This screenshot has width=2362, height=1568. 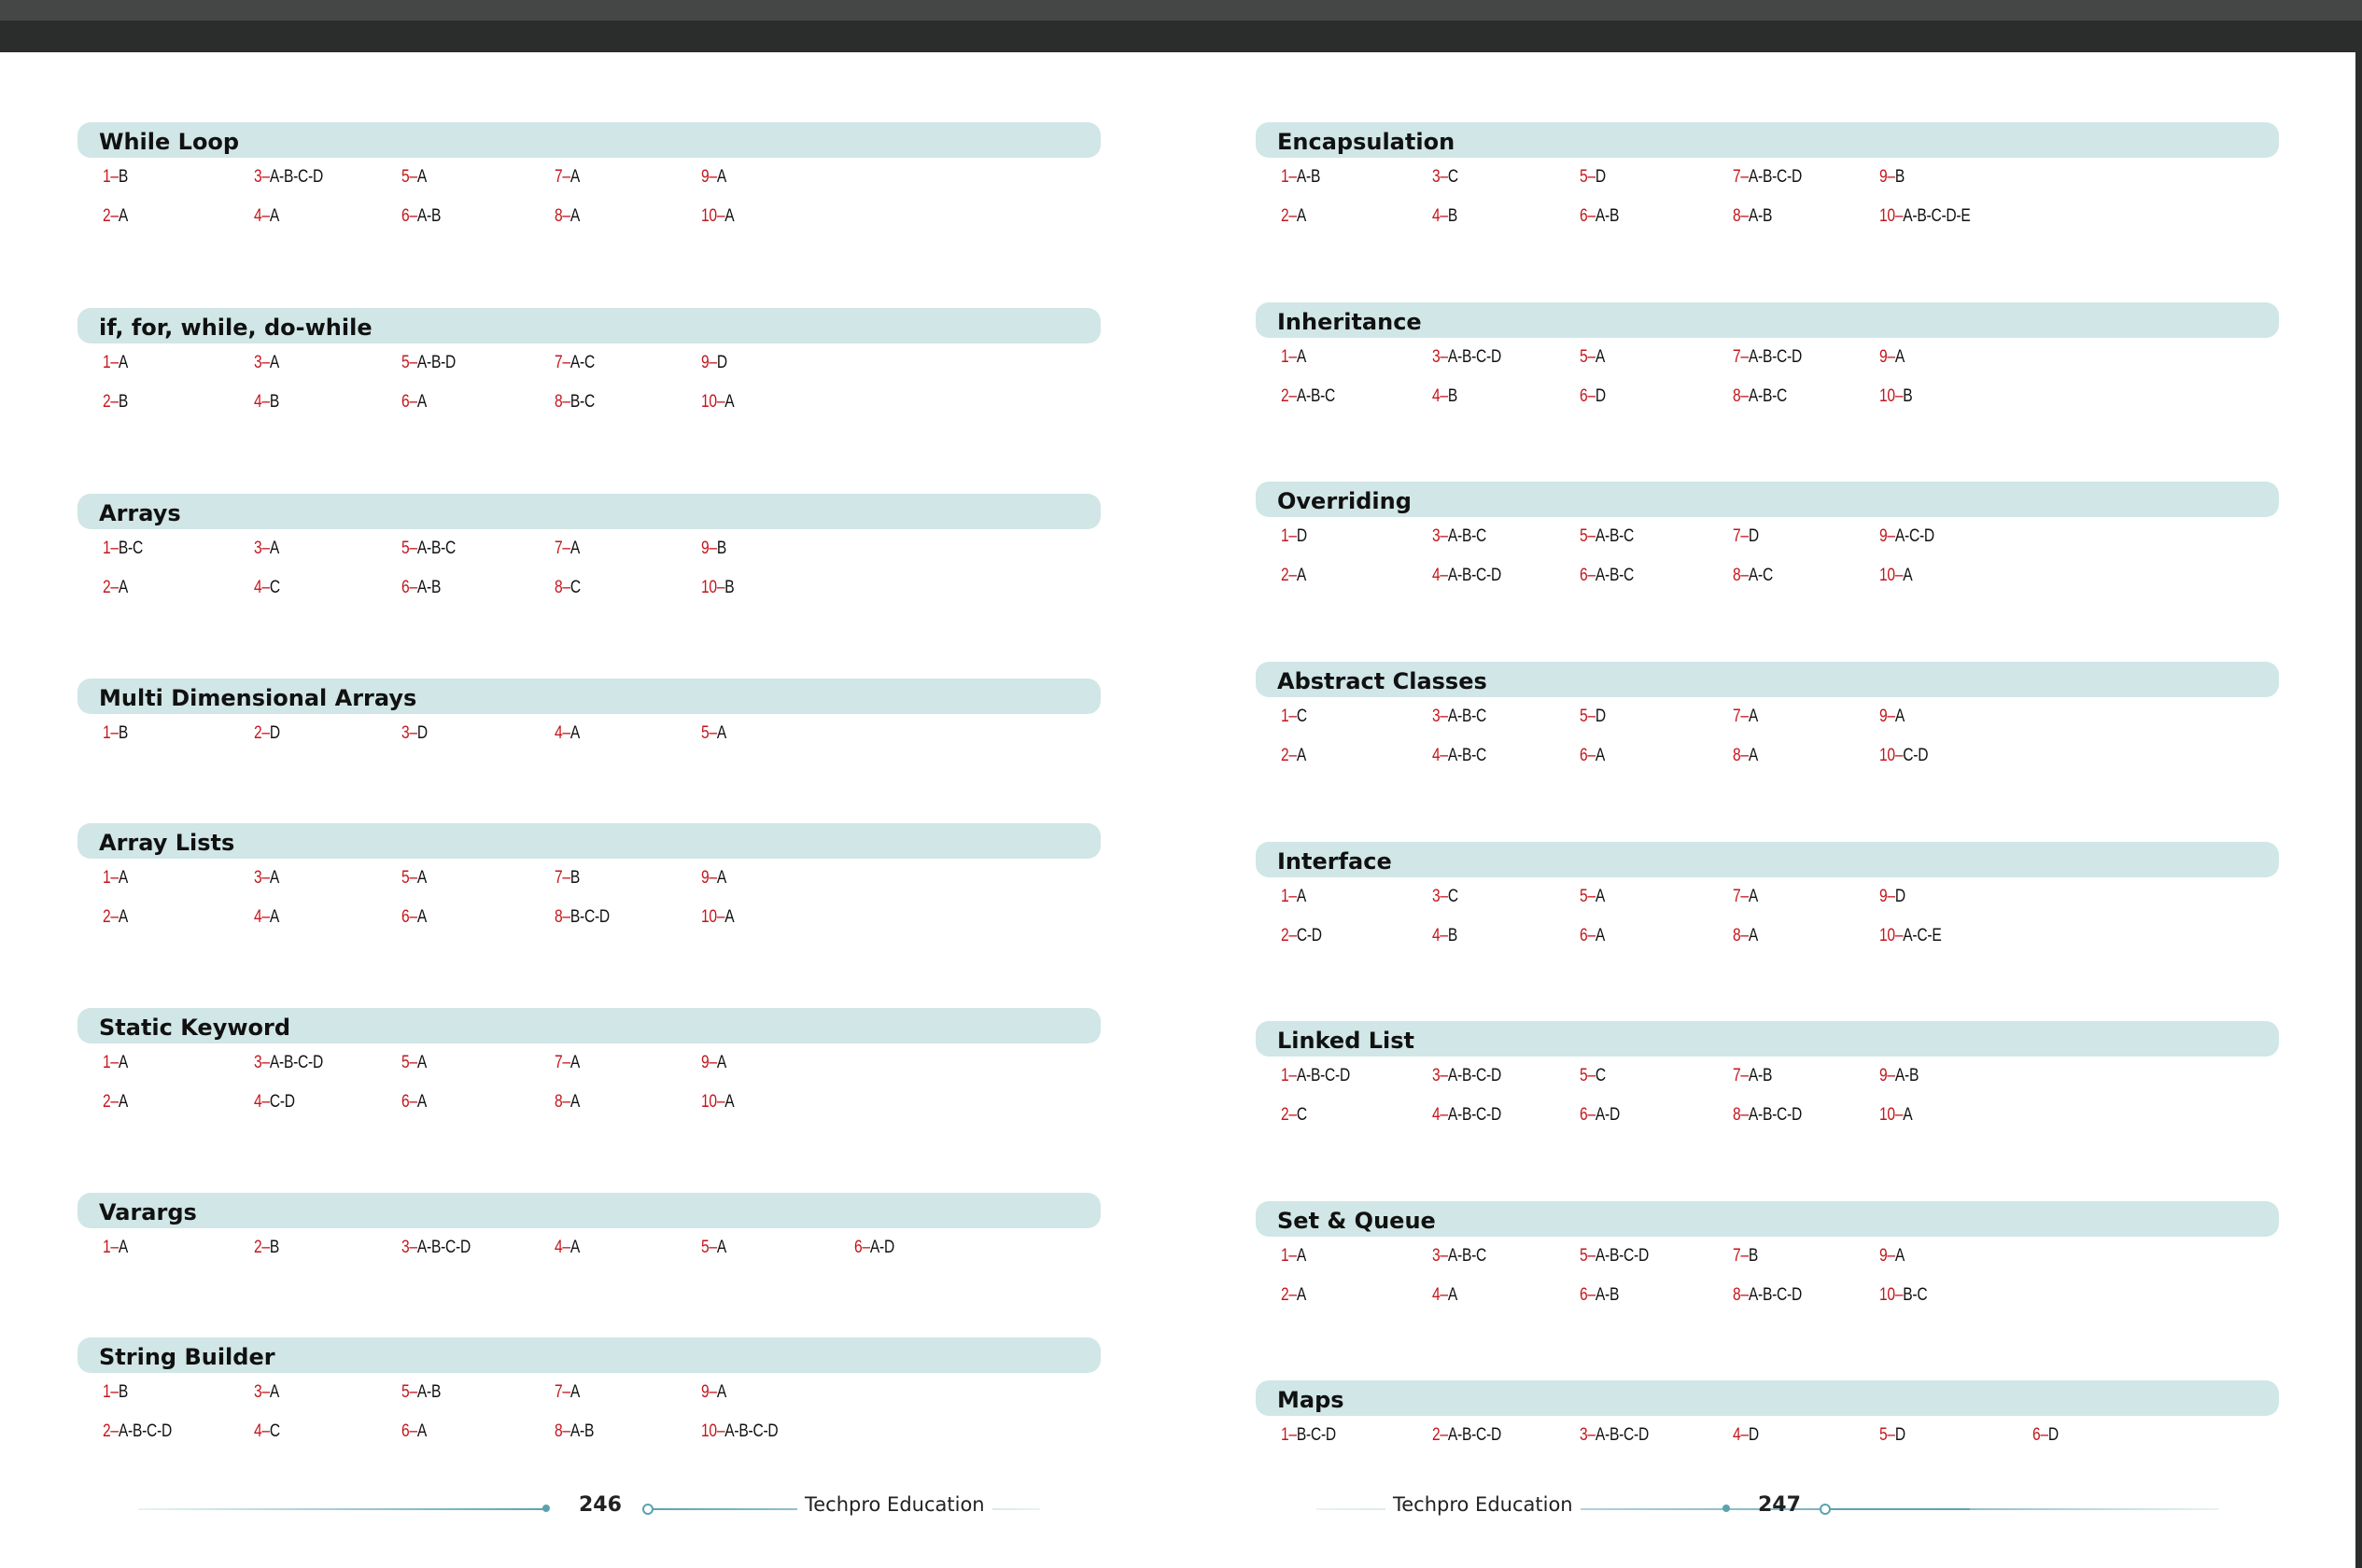 I want to click on section-title: if, for, while, do-while, so click(x=589, y=325).